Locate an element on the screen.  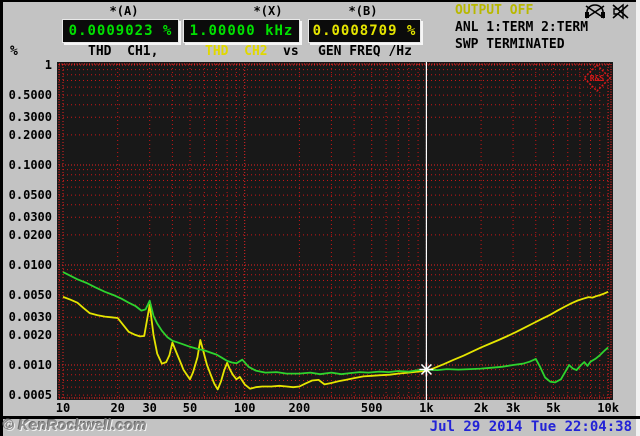
y-tick-label: 0.1000 is located at coordinates (30, 165).